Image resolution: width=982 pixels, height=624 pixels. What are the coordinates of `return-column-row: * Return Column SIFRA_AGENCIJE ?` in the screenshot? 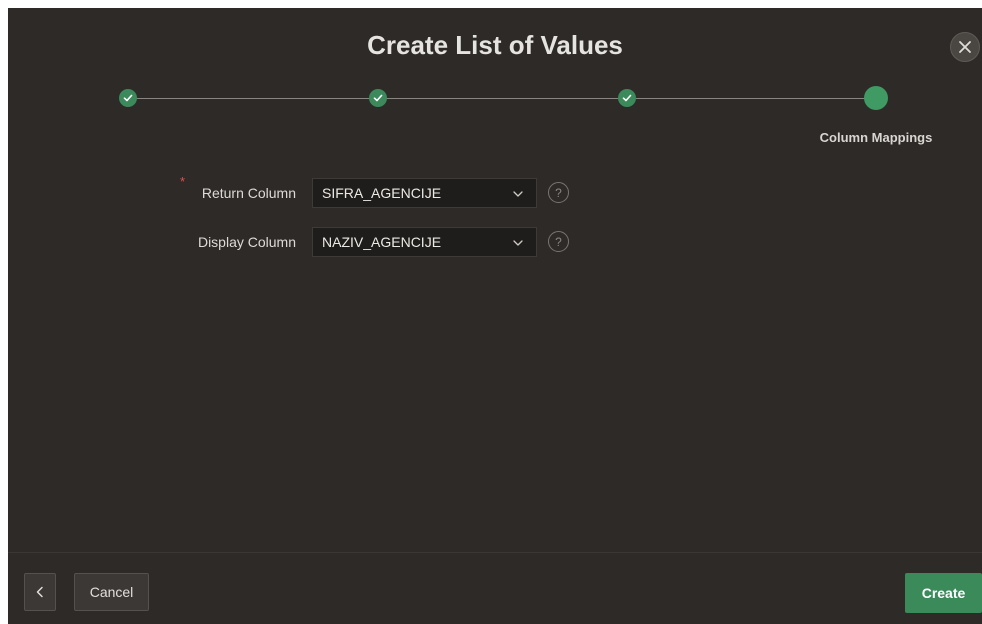 It's located at (495, 191).